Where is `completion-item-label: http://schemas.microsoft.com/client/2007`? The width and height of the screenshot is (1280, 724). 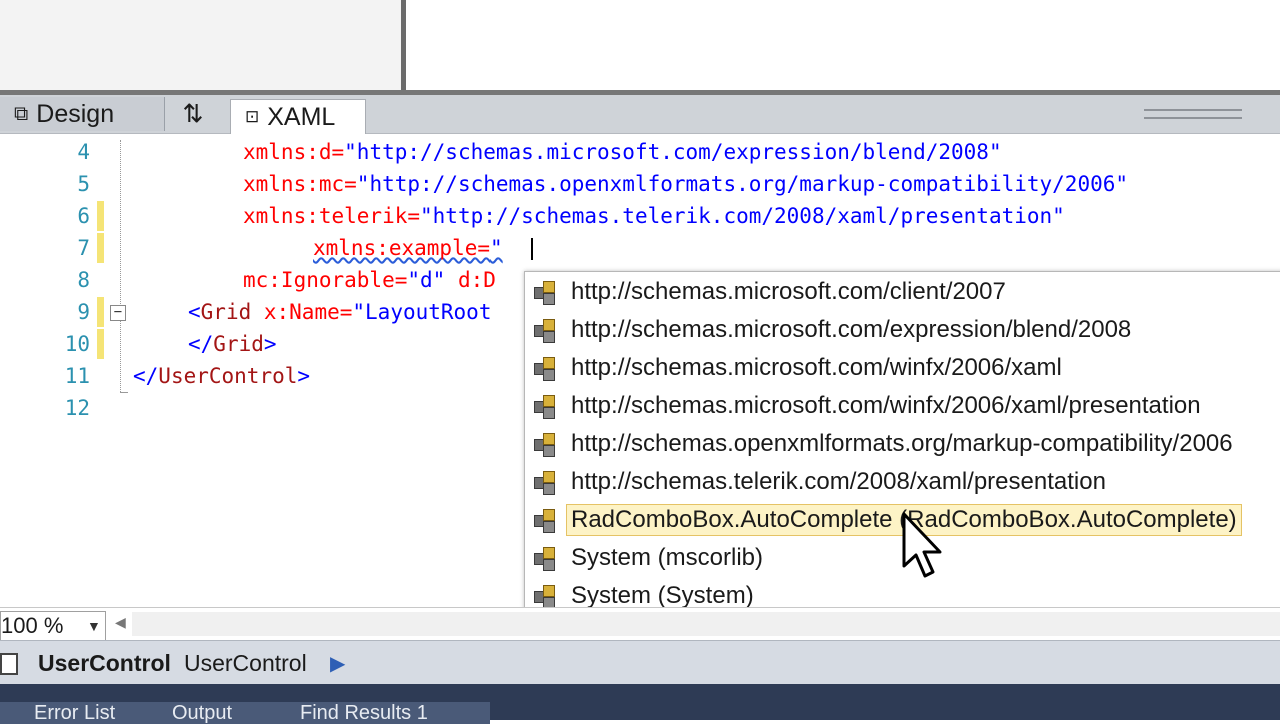 completion-item-label: http://schemas.microsoft.com/client/2007 is located at coordinates (788, 291).